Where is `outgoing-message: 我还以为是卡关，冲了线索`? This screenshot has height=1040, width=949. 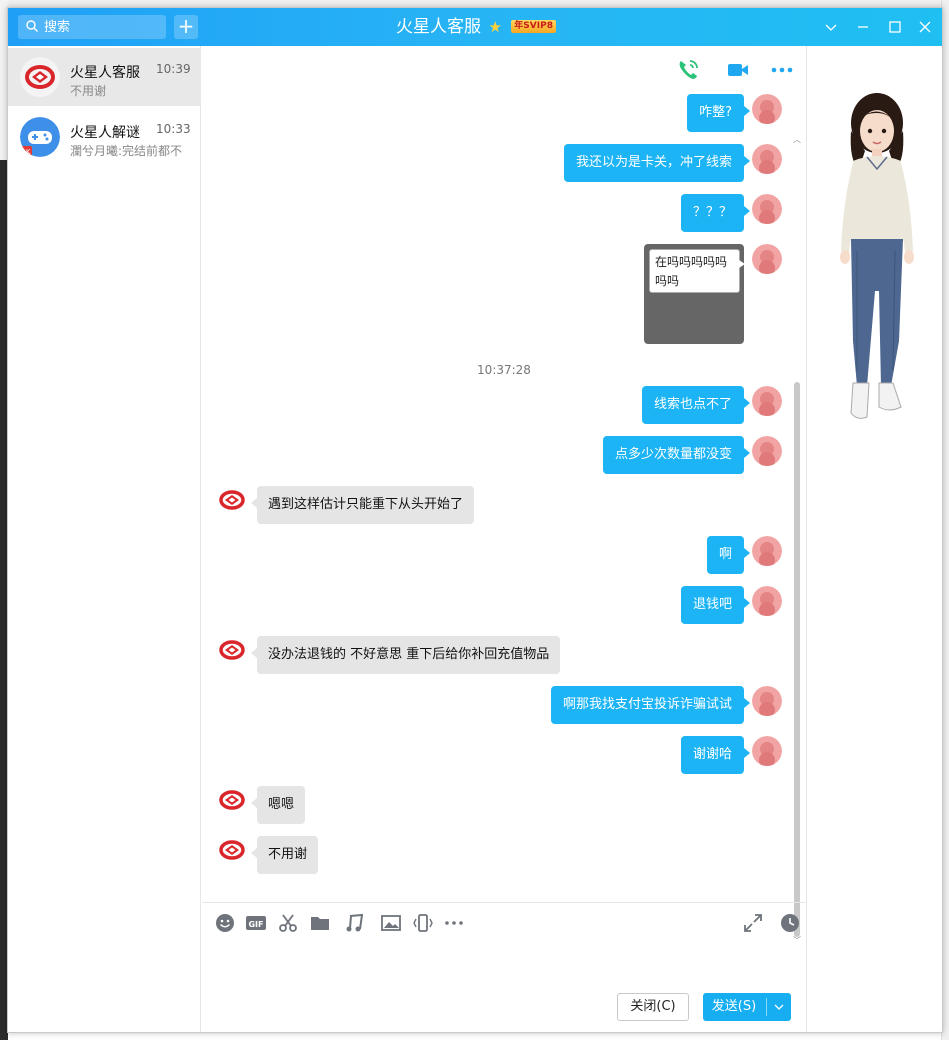
outgoing-message: 我还以为是卡关，冲了线索 is located at coordinates (657, 163).